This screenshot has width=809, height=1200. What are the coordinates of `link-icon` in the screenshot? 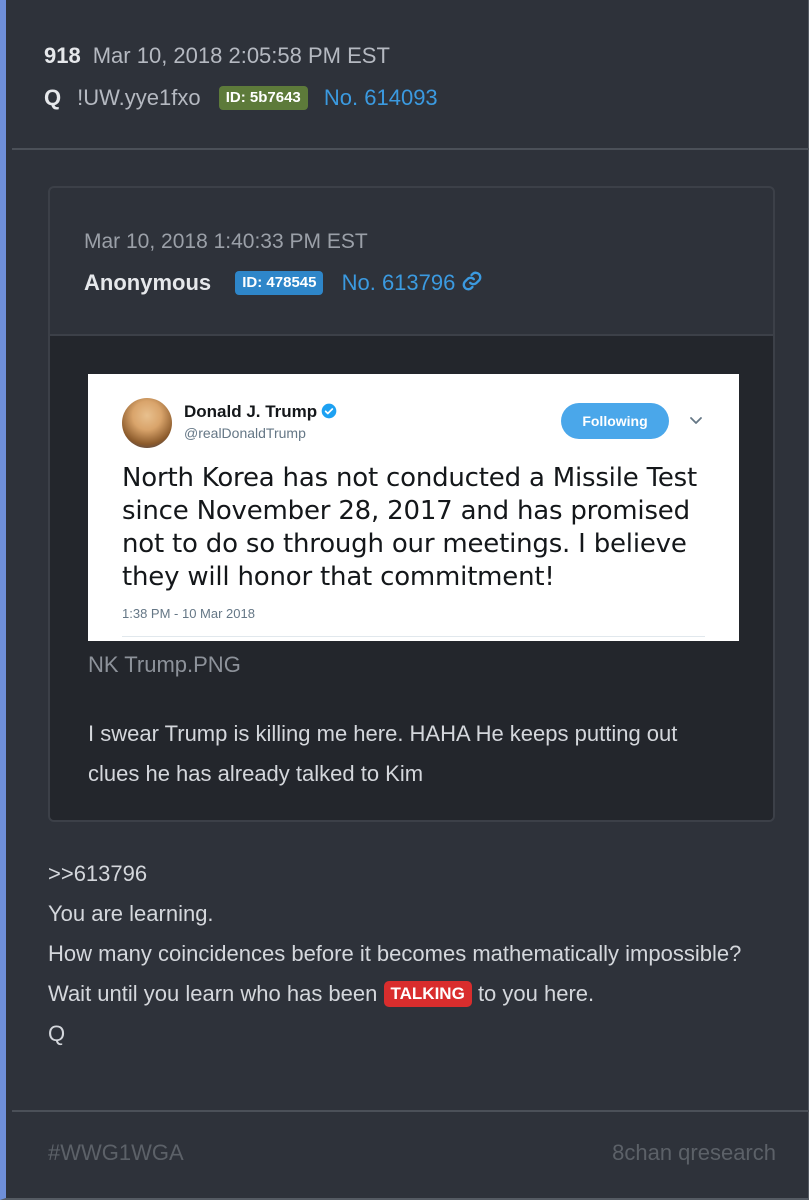 It's located at (472, 281).